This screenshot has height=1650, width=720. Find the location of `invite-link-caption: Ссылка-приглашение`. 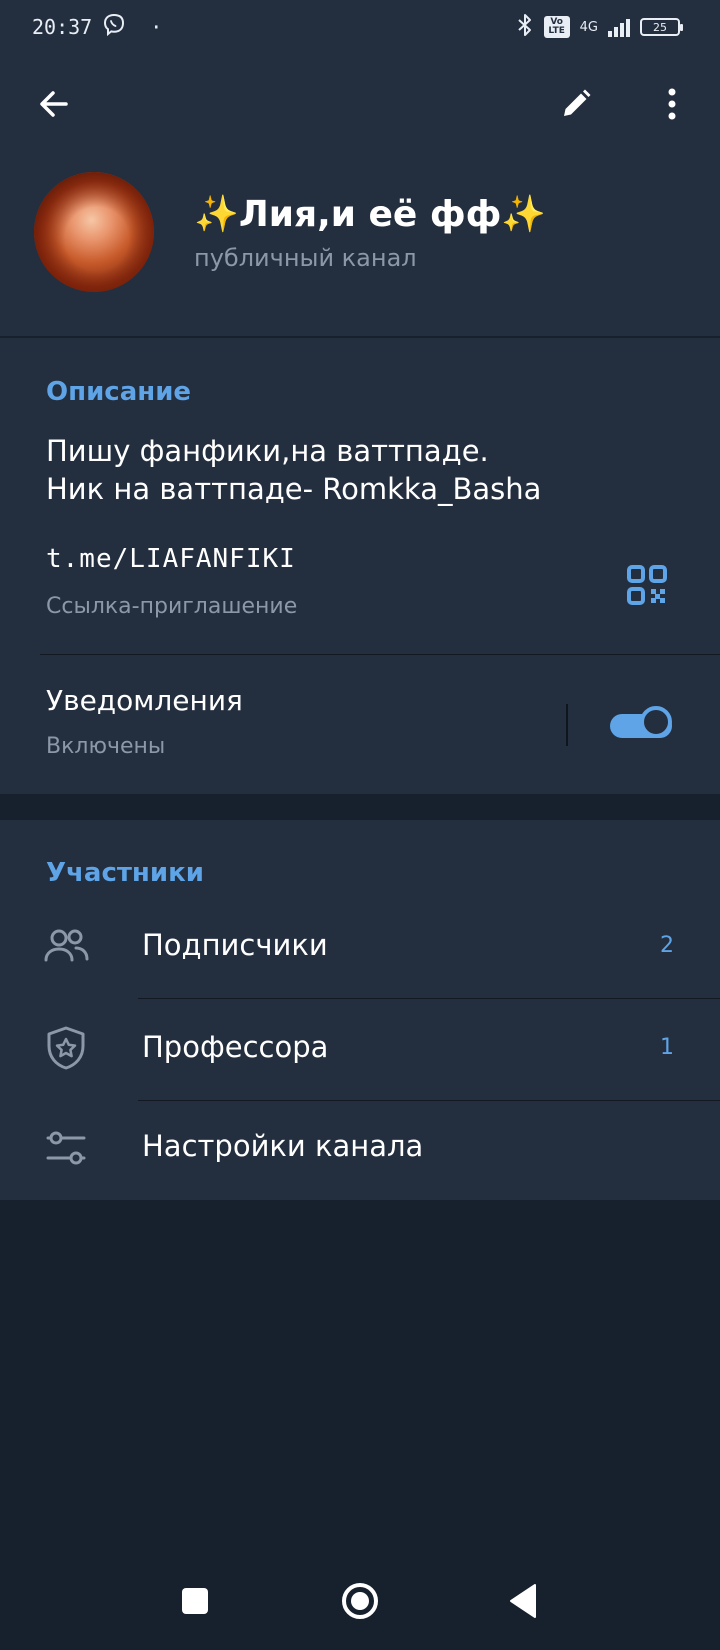

invite-link-caption: Ссылка-приглашение is located at coordinates (172, 606).